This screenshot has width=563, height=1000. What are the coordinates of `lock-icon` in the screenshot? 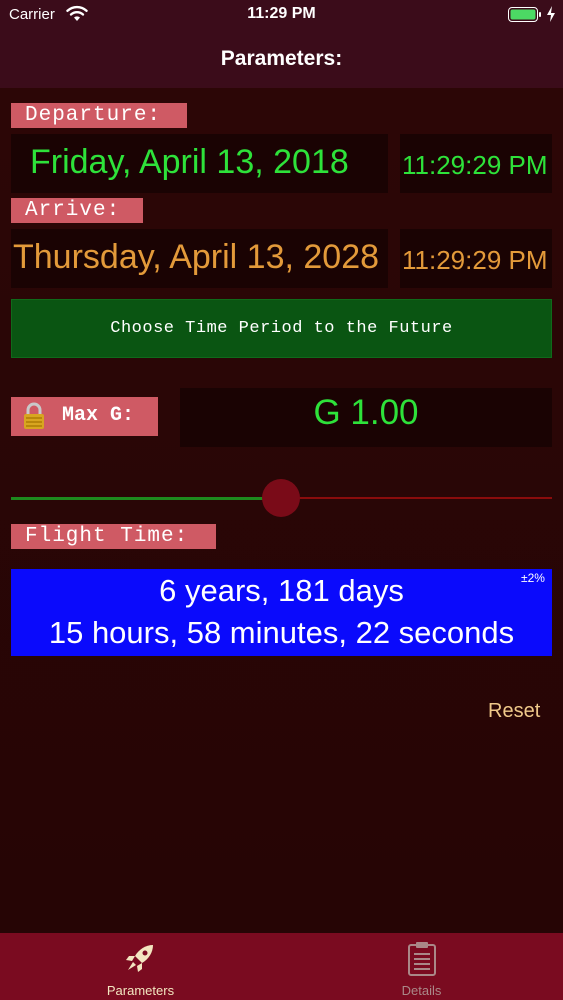 It's located at (34, 415).